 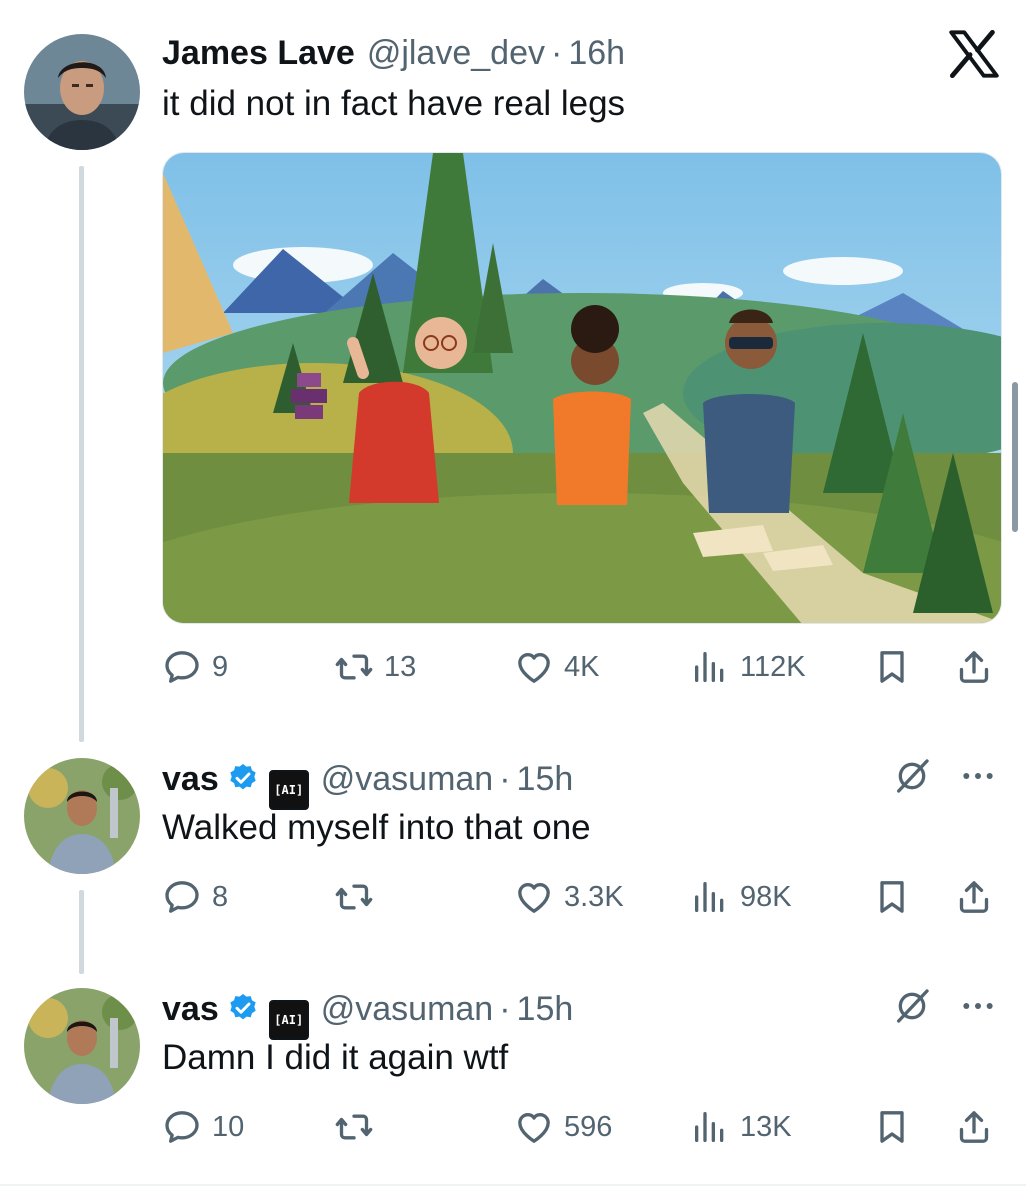 What do you see at coordinates (513, 1185) in the screenshot?
I see `divider` at bounding box center [513, 1185].